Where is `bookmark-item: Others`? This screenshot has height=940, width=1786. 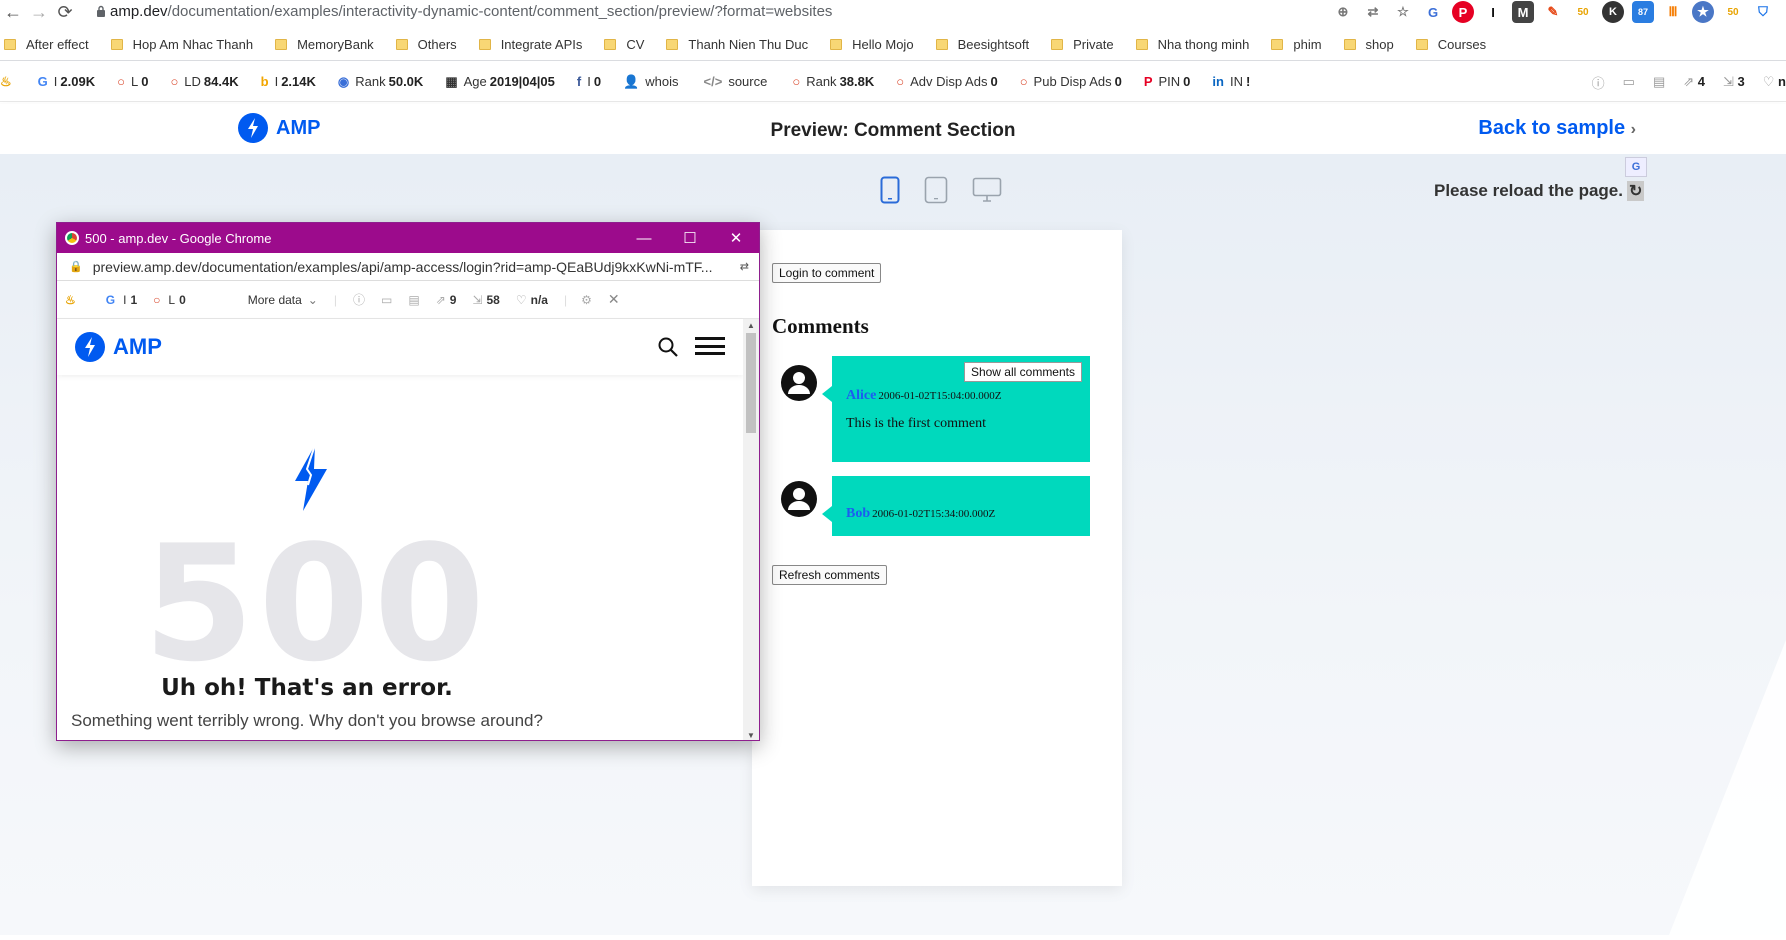 bookmark-item: Others is located at coordinates (424, 44).